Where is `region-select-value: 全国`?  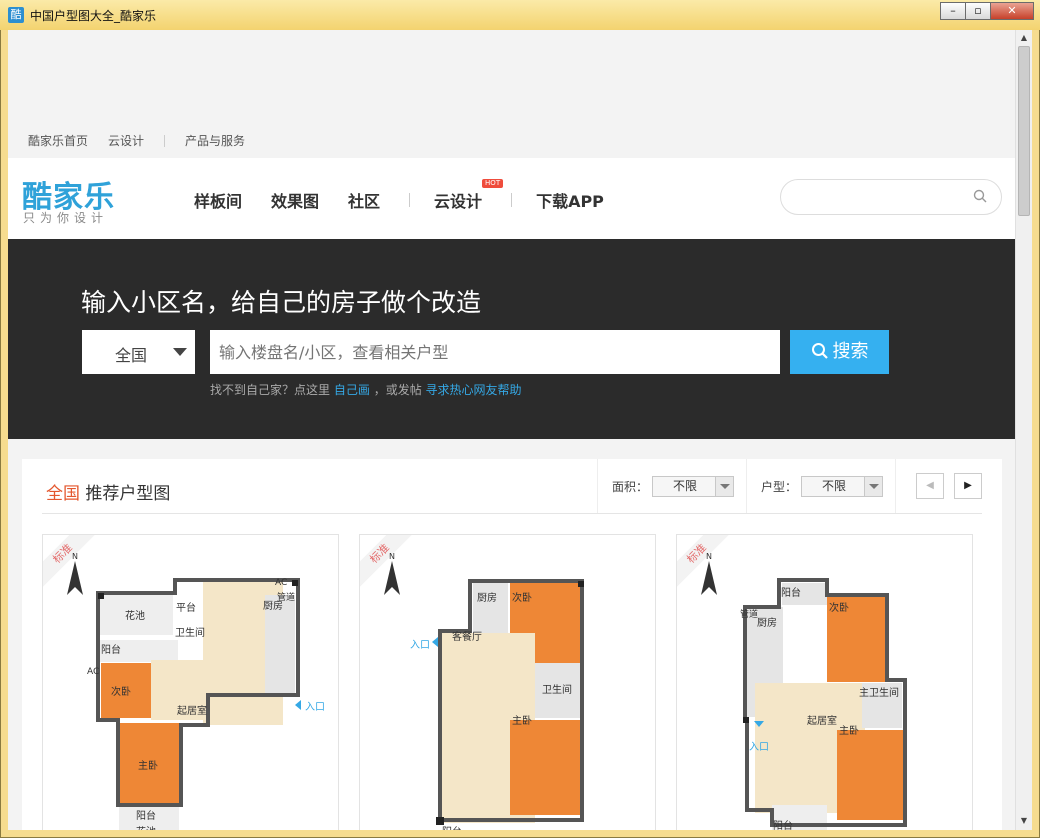 region-select-value: 全国 is located at coordinates (131, 355).